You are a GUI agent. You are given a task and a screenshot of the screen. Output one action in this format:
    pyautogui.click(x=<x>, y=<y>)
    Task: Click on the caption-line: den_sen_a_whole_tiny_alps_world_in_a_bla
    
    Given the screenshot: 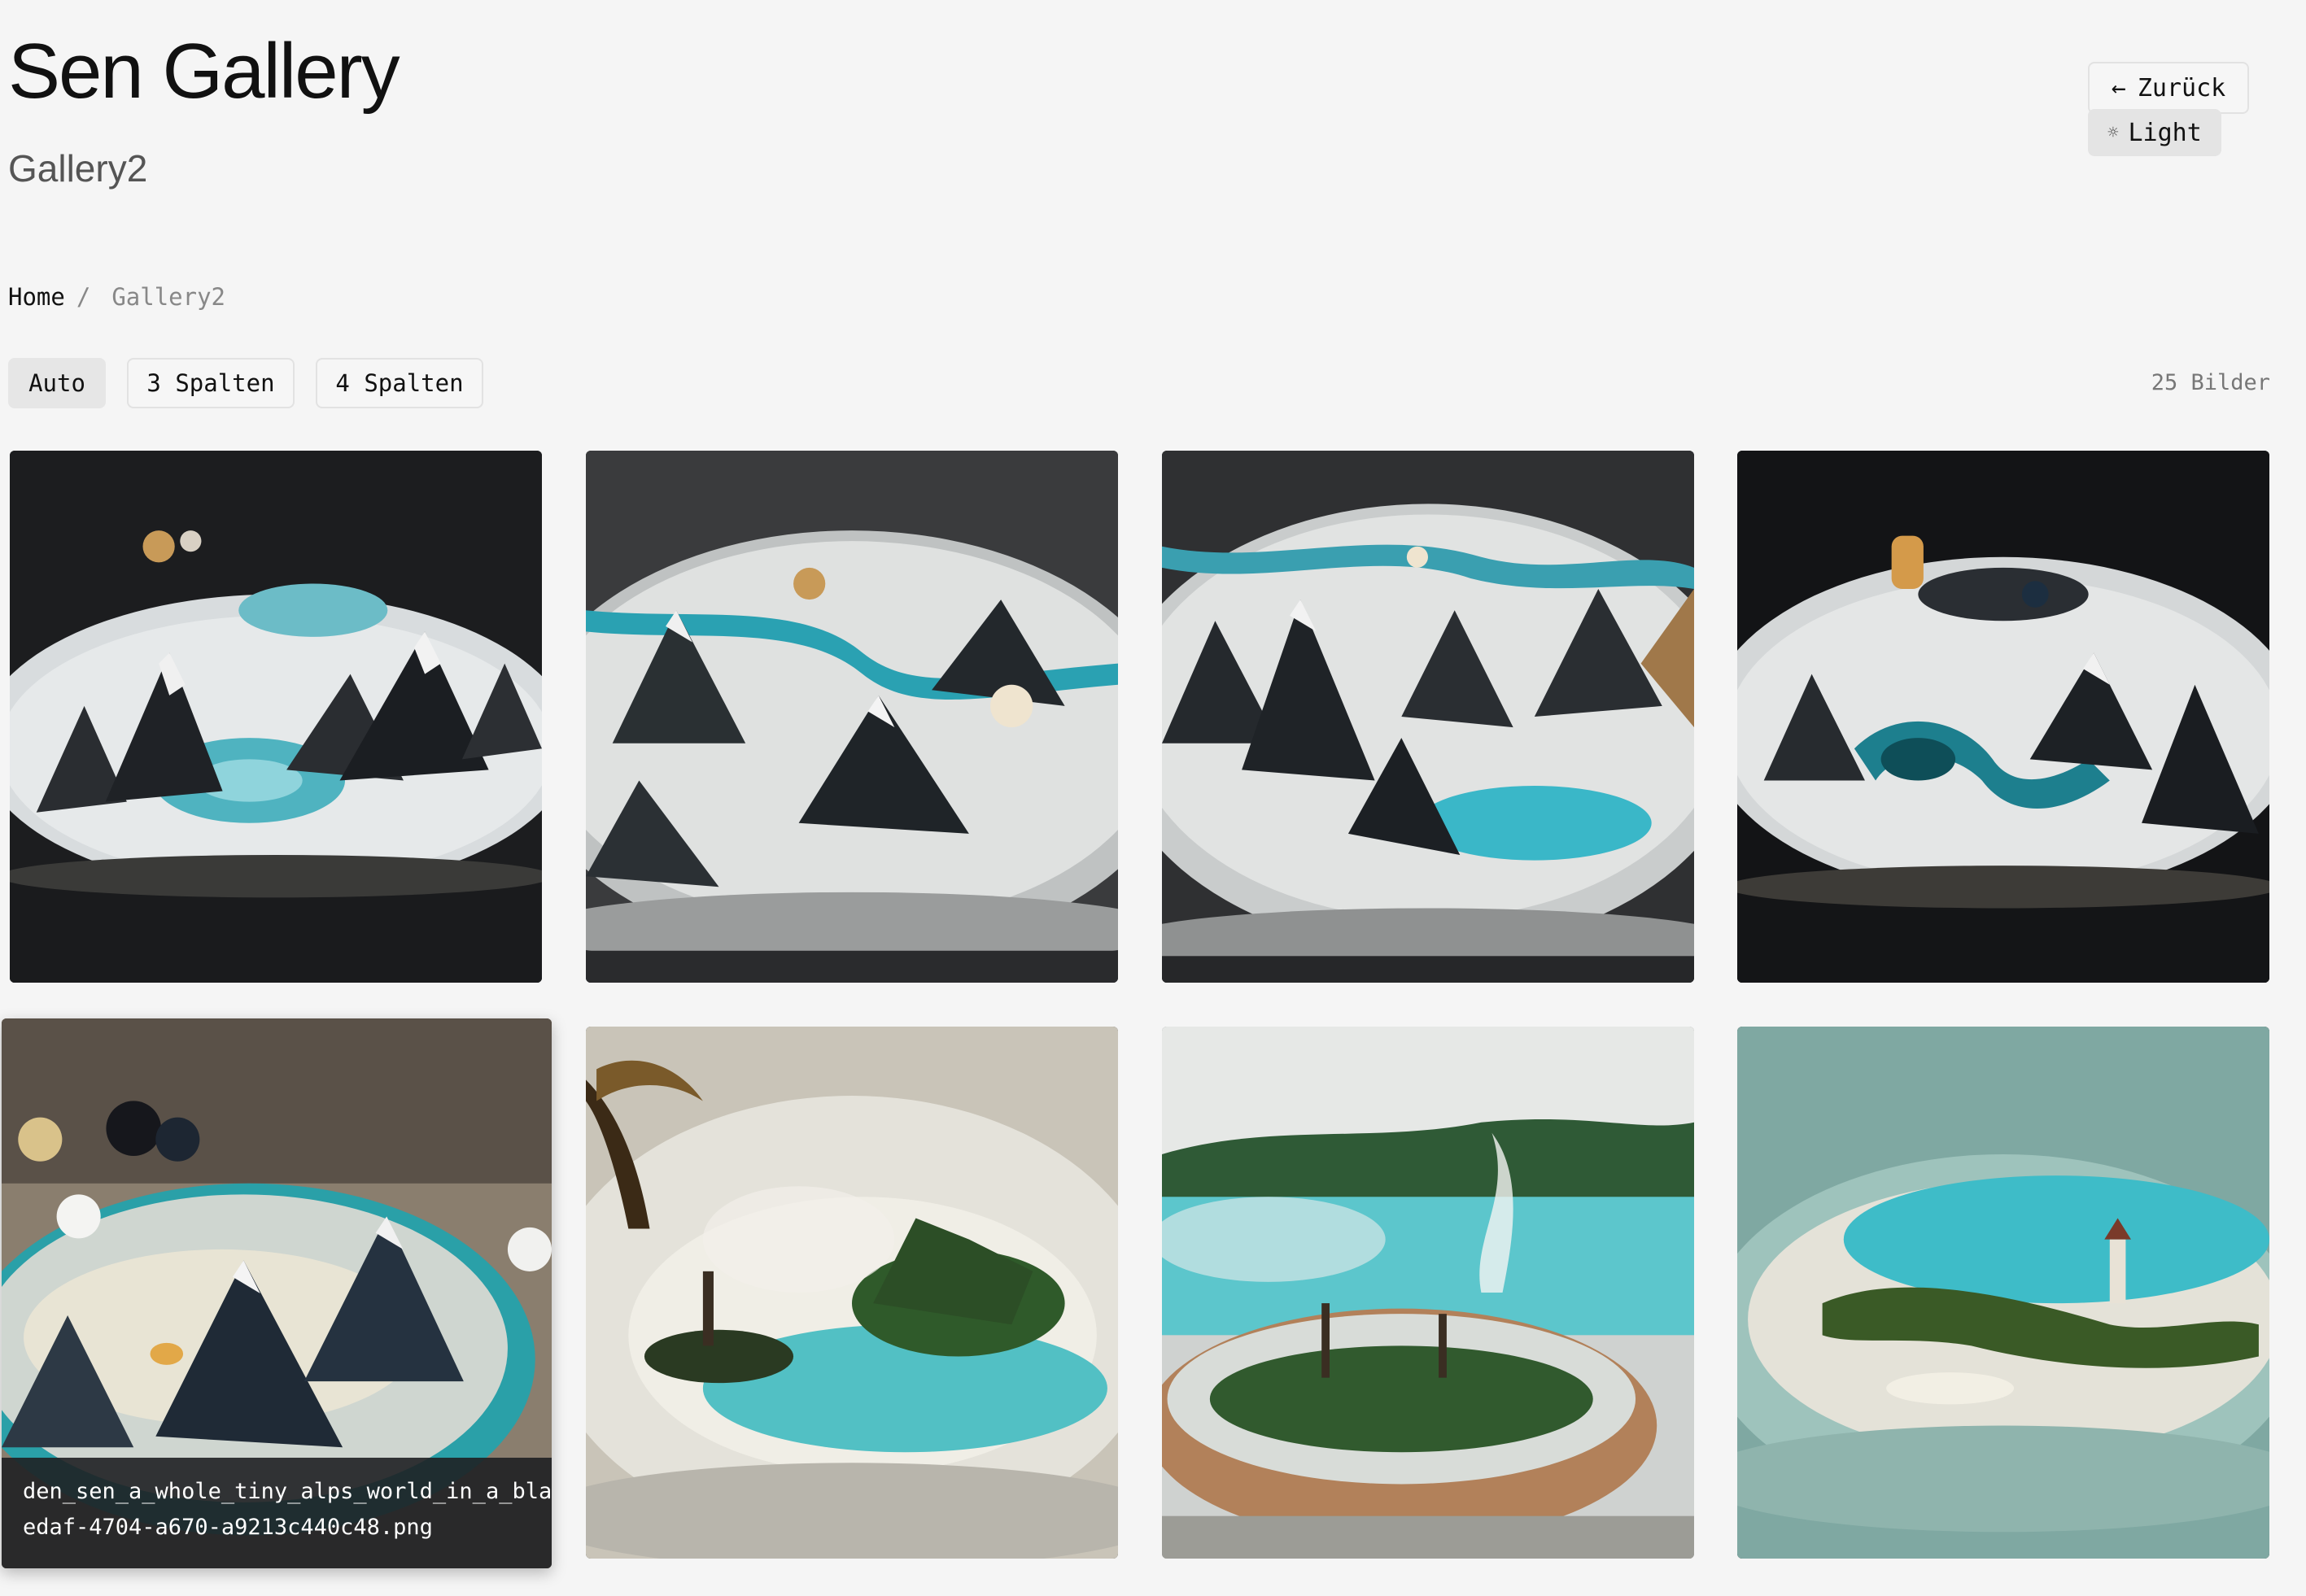 What is the action you would take?
    pyautogui.click(x=287, y=1491)
    